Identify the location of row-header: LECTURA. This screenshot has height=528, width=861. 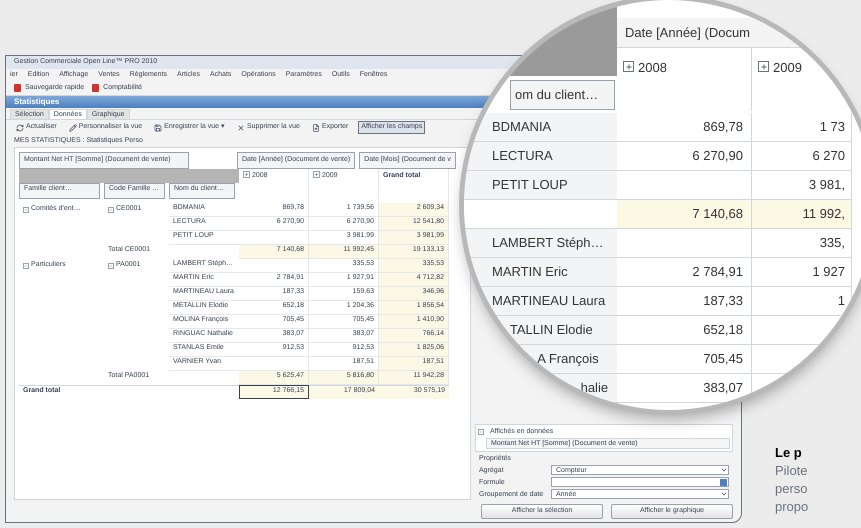
(540, 156).